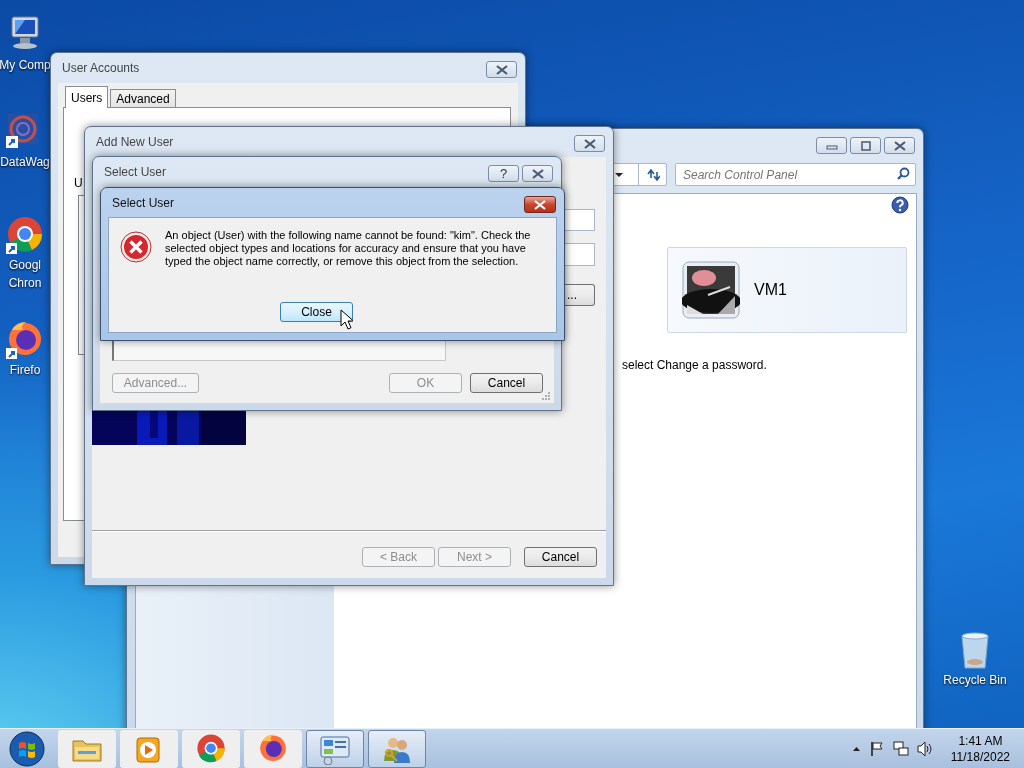 This screenshot has width=1024, height=768. What do you see at coordinates (900, 205) in the screenshot?
I see `help-icon` at bounding box center [900, 205].